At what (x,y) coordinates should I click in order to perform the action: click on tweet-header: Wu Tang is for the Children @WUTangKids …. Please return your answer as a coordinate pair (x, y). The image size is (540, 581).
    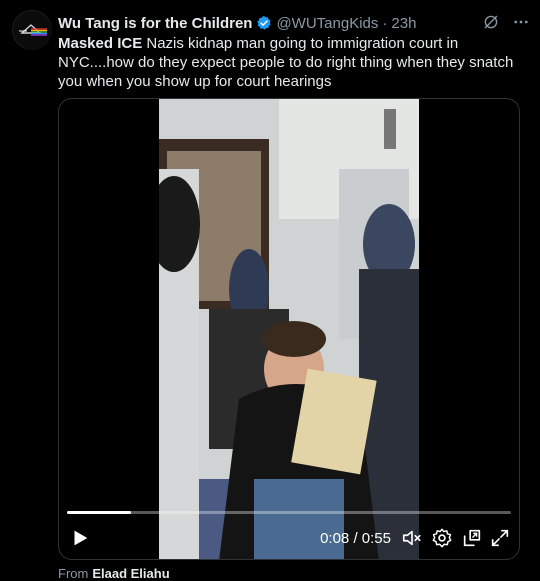
    Looking at the image, I should click on (294, 23).